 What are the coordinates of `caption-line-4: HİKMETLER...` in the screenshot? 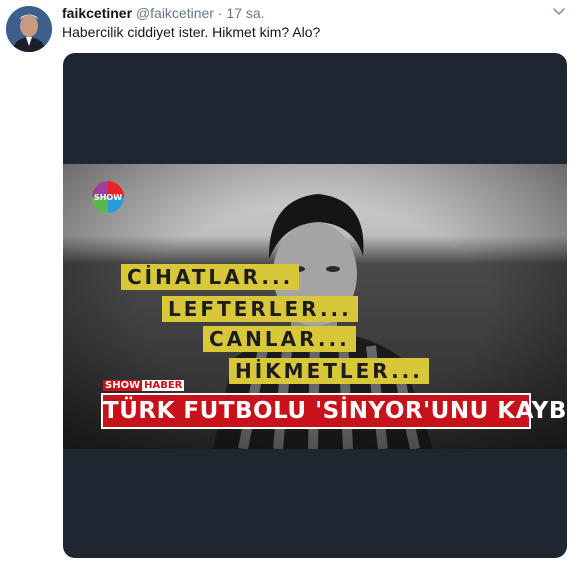 It's located at (329, 371).